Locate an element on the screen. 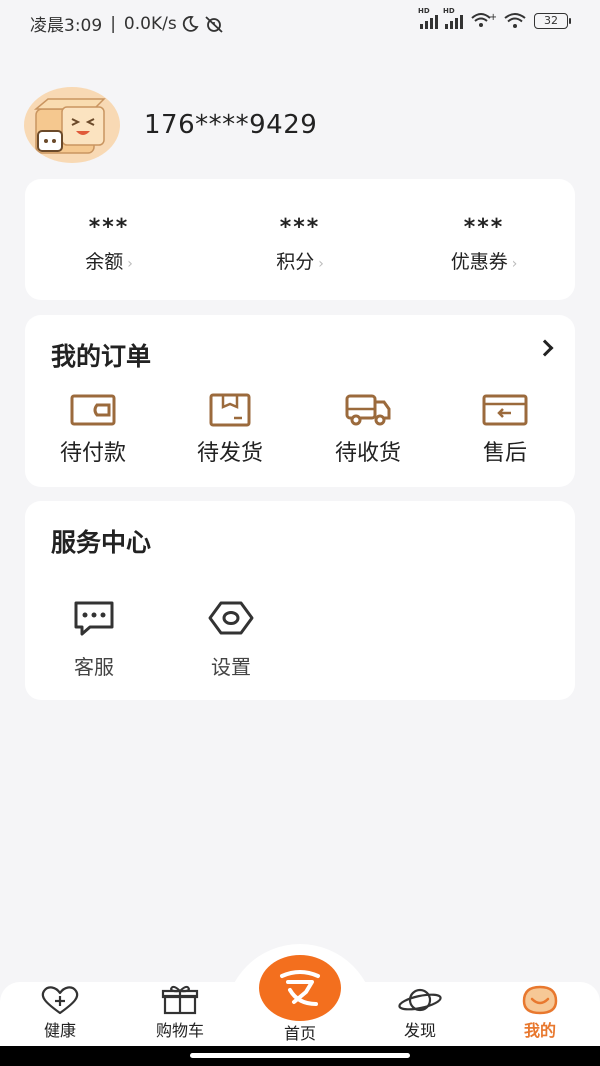  wifi-plus-icon: + is located at coordinates (483, 19).